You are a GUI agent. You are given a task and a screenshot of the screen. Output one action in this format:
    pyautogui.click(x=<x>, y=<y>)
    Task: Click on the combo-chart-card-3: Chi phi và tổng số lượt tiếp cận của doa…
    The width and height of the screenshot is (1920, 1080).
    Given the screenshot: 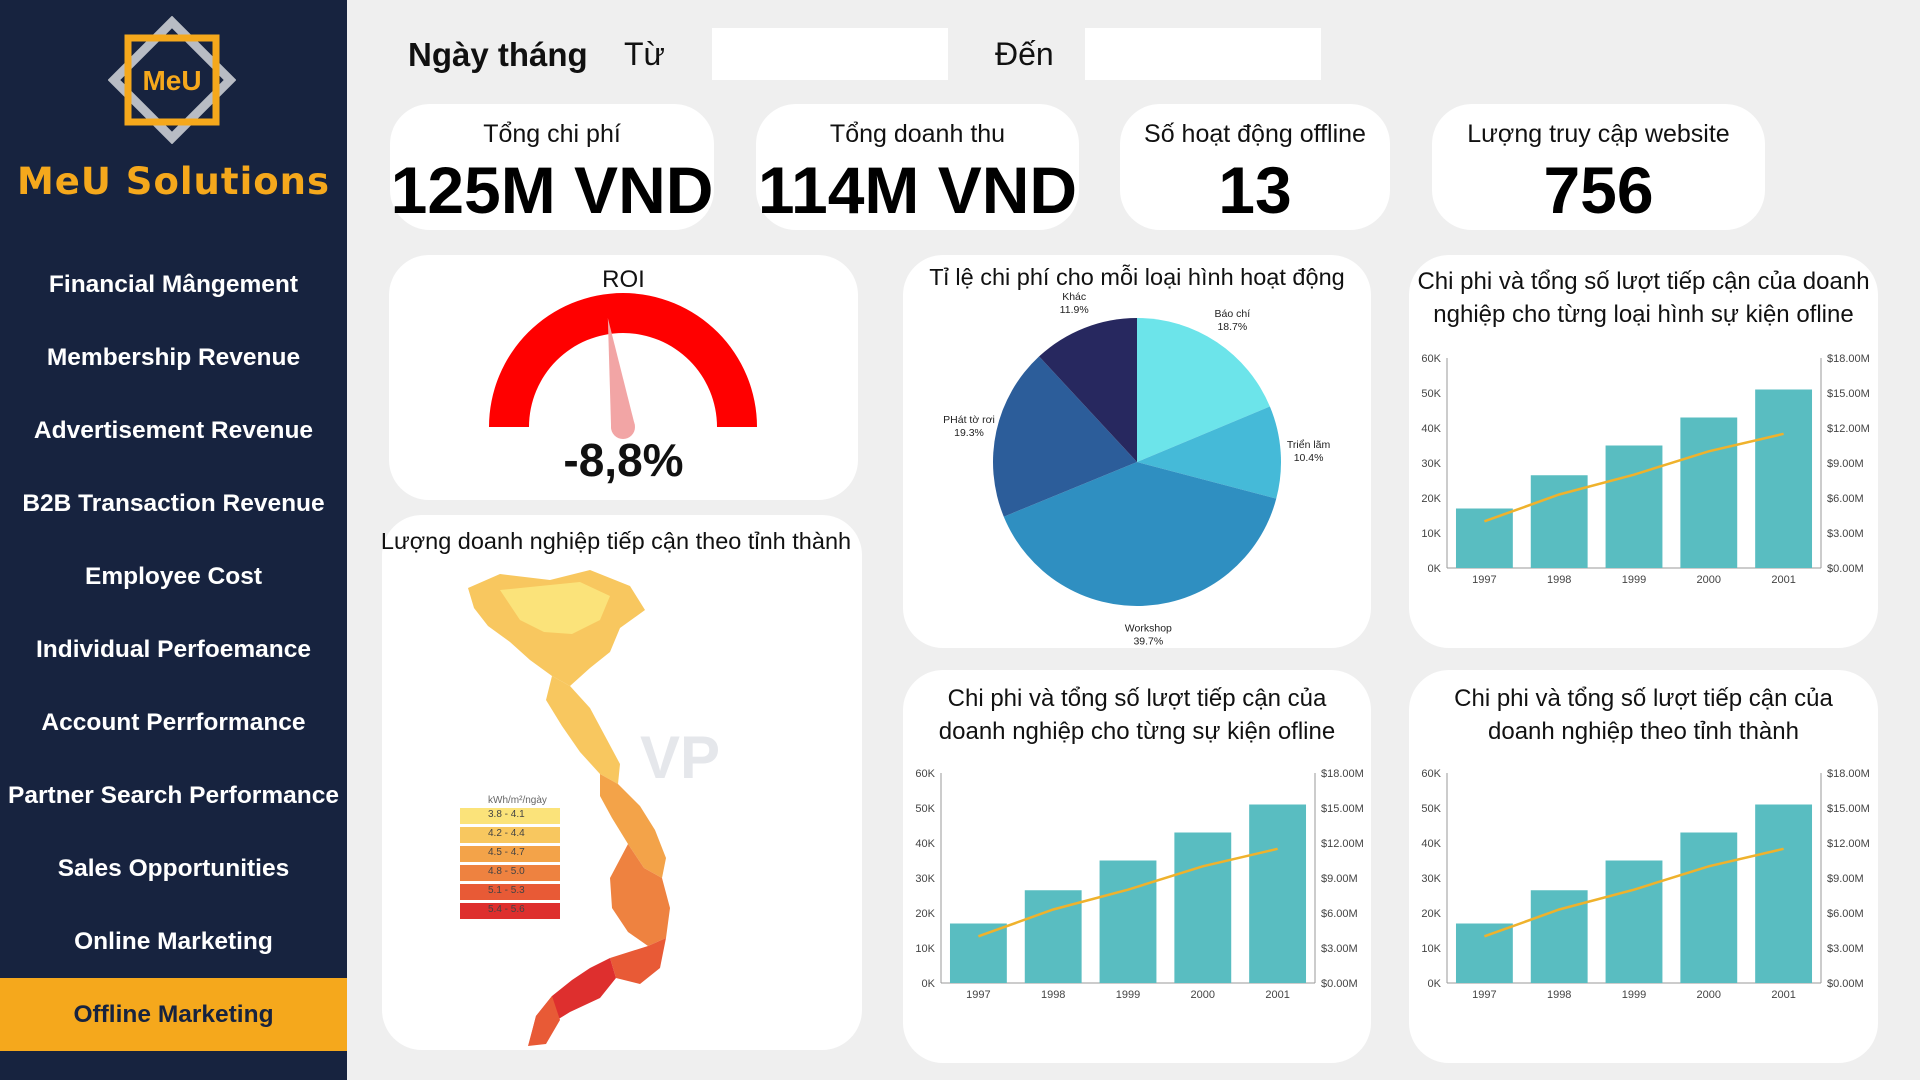 What is the action you would take?
    pyautogui.click(x=1643, y=866)
    